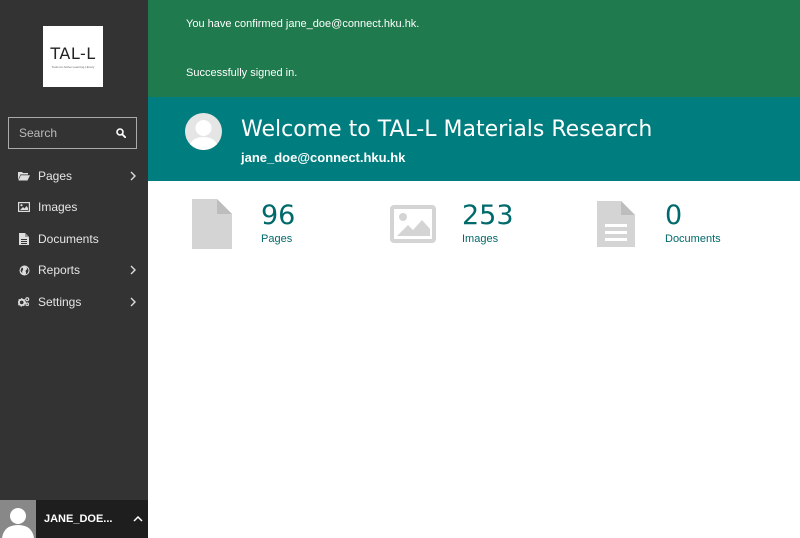 The image size is (800, 538). Describe the element at coordinates (480, 239) in the screenshot. I see `images-label: Images` at that location.